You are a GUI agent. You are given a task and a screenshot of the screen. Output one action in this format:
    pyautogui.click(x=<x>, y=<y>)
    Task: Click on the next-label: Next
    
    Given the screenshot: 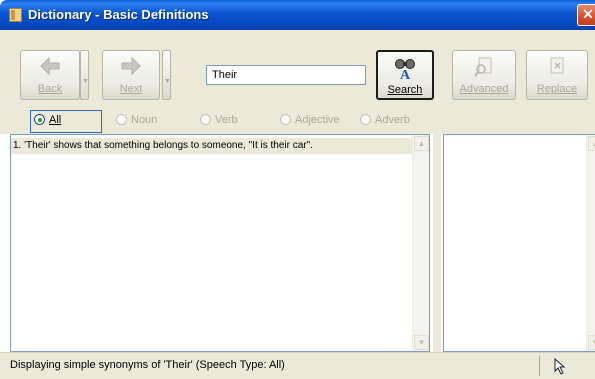 What is the action you would take?
    pyautogui.click(x=131, y=89)
    